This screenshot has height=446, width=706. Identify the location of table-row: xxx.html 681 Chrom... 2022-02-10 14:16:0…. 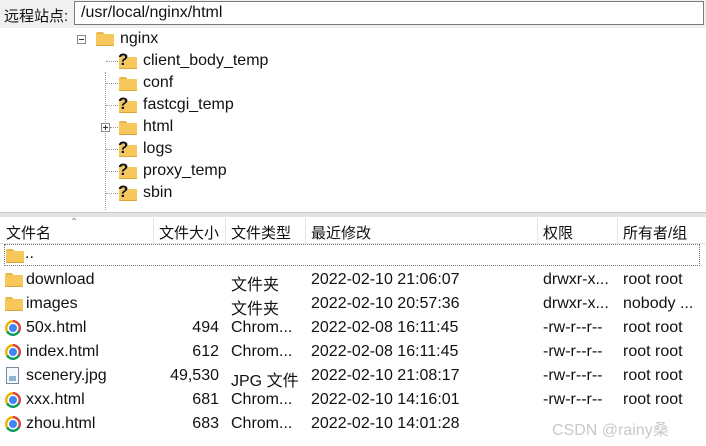
(353, 400).